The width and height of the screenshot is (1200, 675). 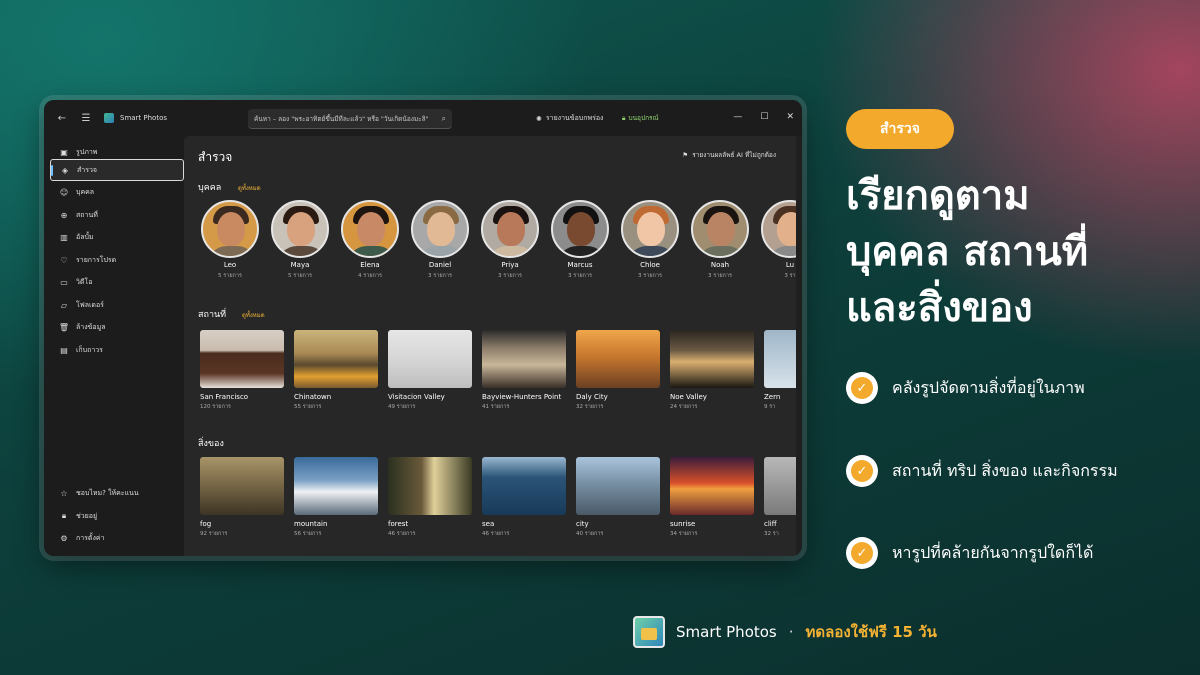 I want to click on tile-name: sunrise, so click(x=683, y=524).